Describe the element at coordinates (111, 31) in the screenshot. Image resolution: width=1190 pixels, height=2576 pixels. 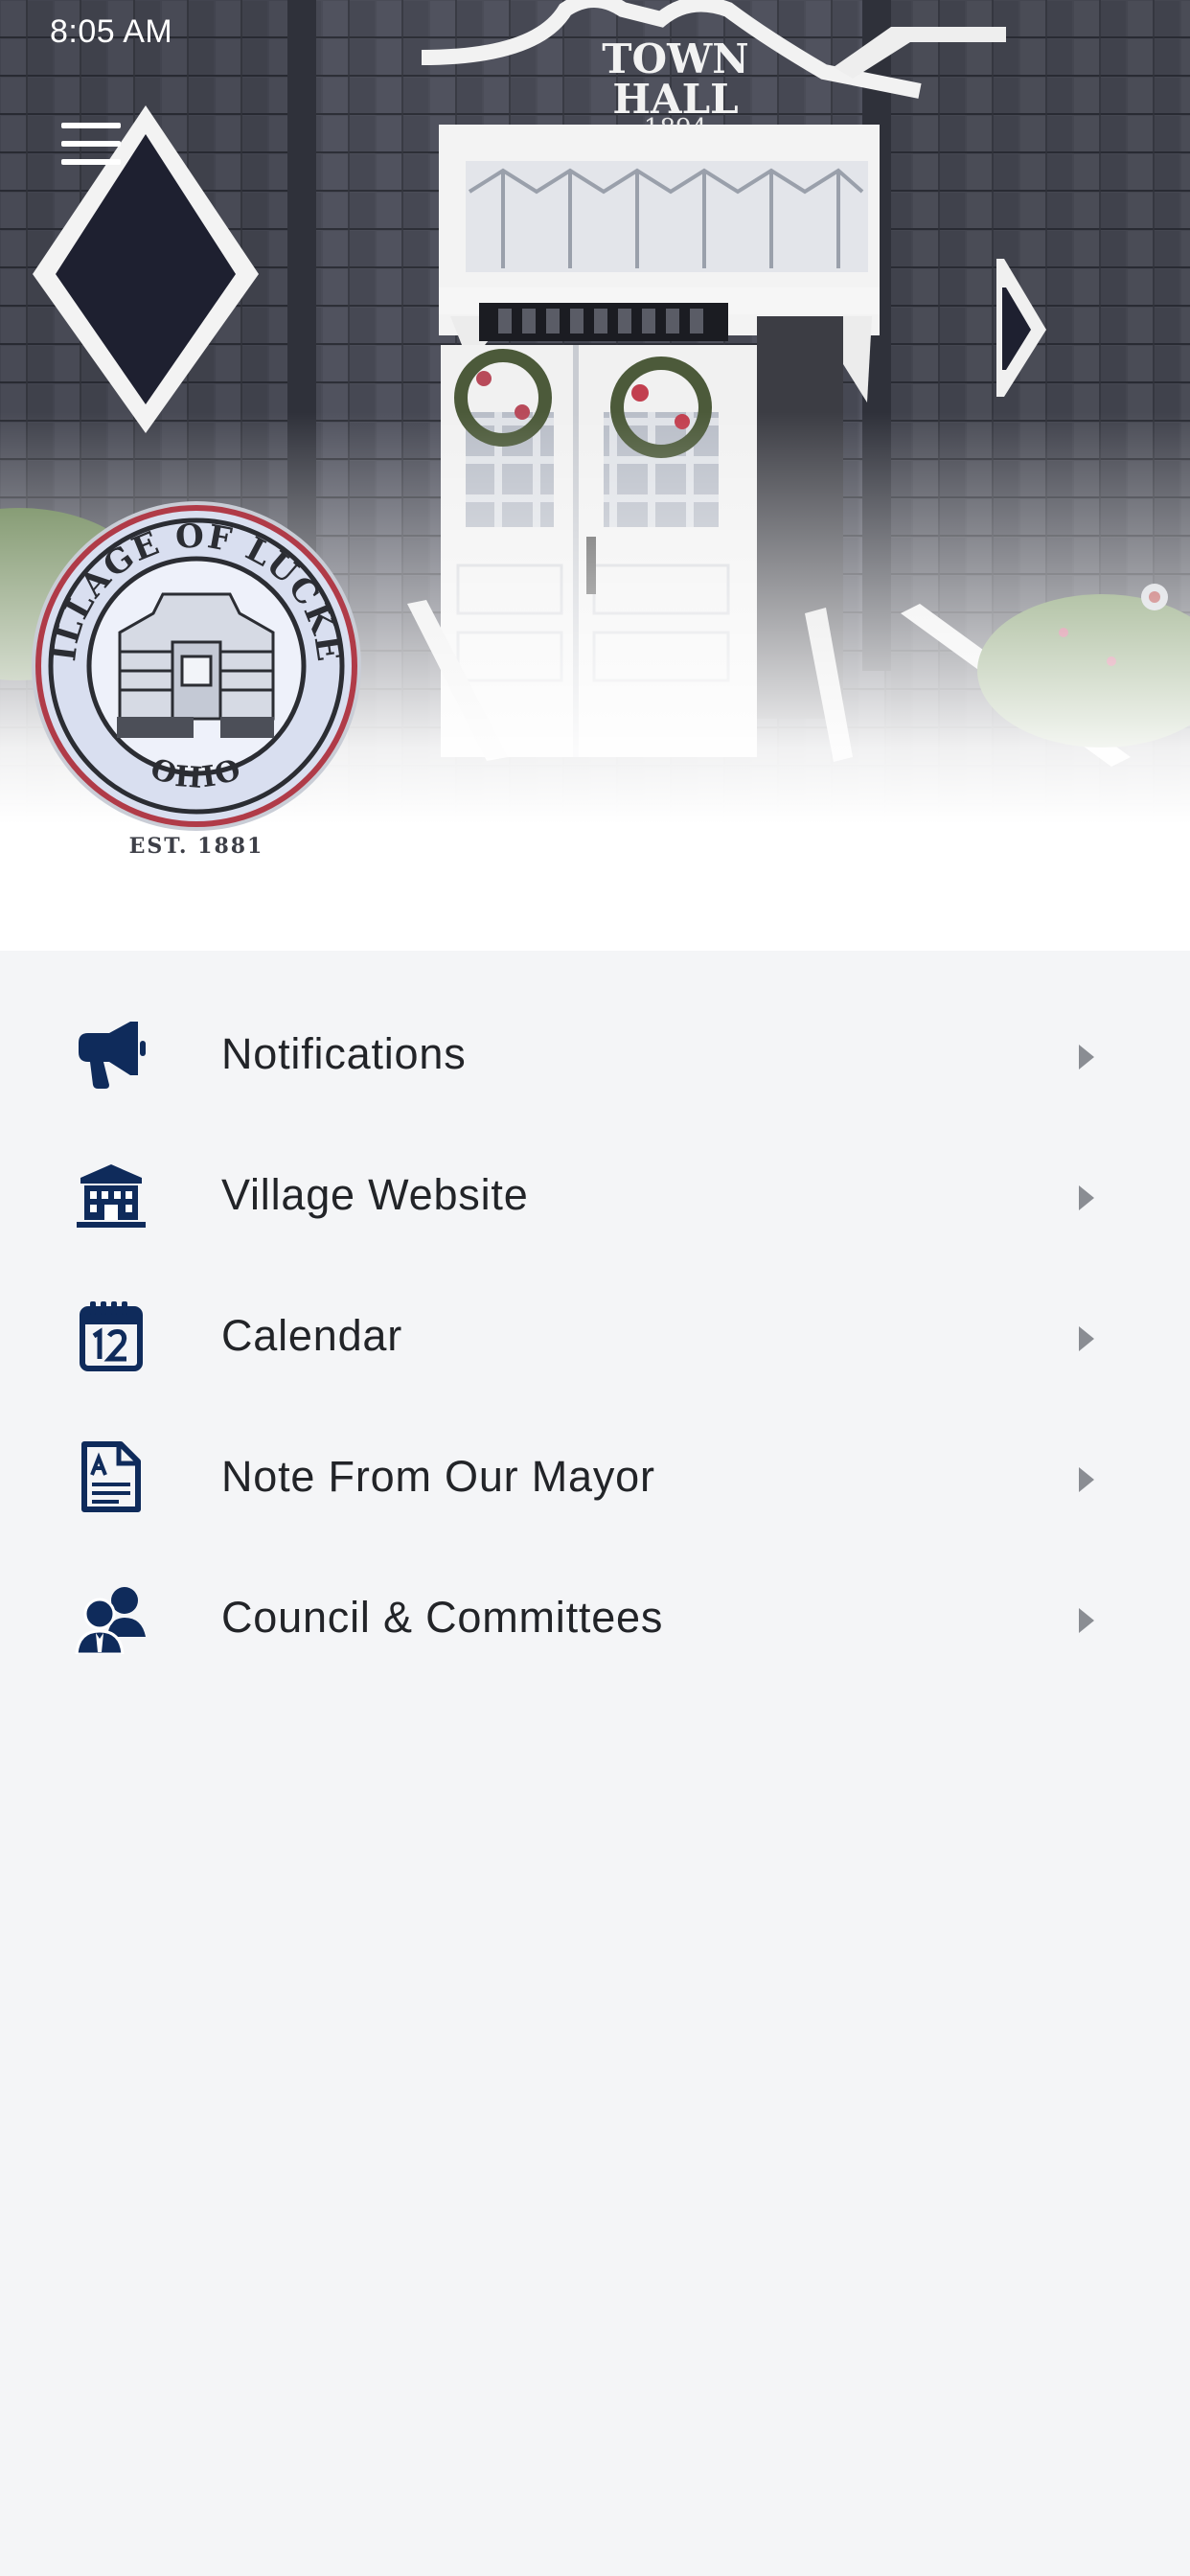
I see `status-bar-time: 8:05 AM` at that location.